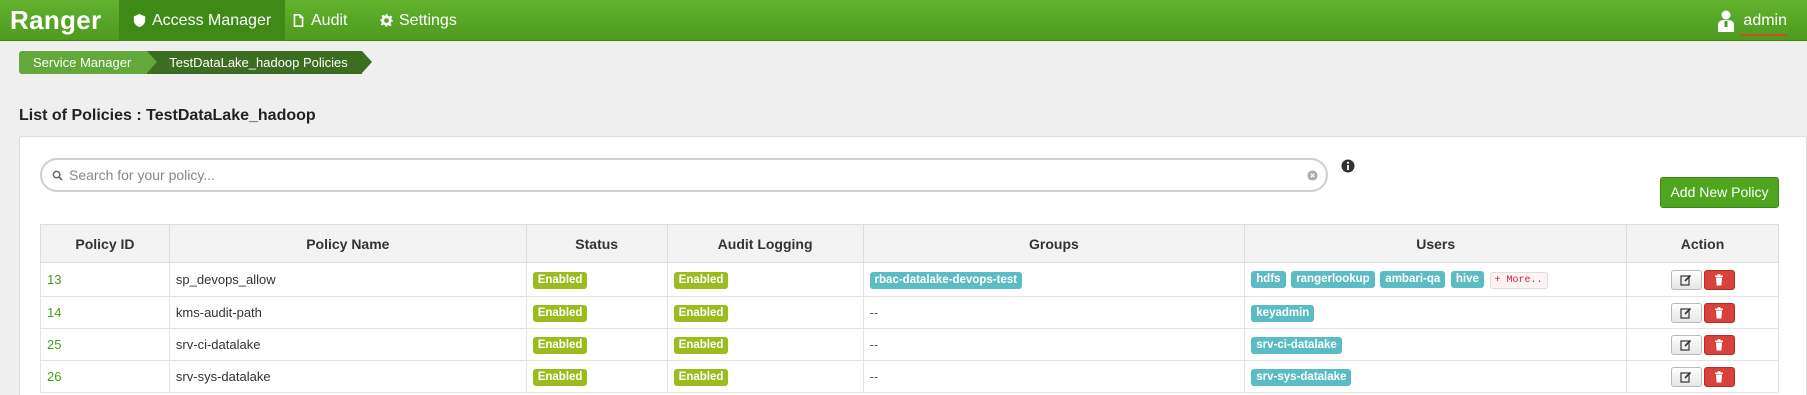 The image size is (1807, 395). I want to click on policy-name-cell: sp_devops_allow, so click(347, 279).